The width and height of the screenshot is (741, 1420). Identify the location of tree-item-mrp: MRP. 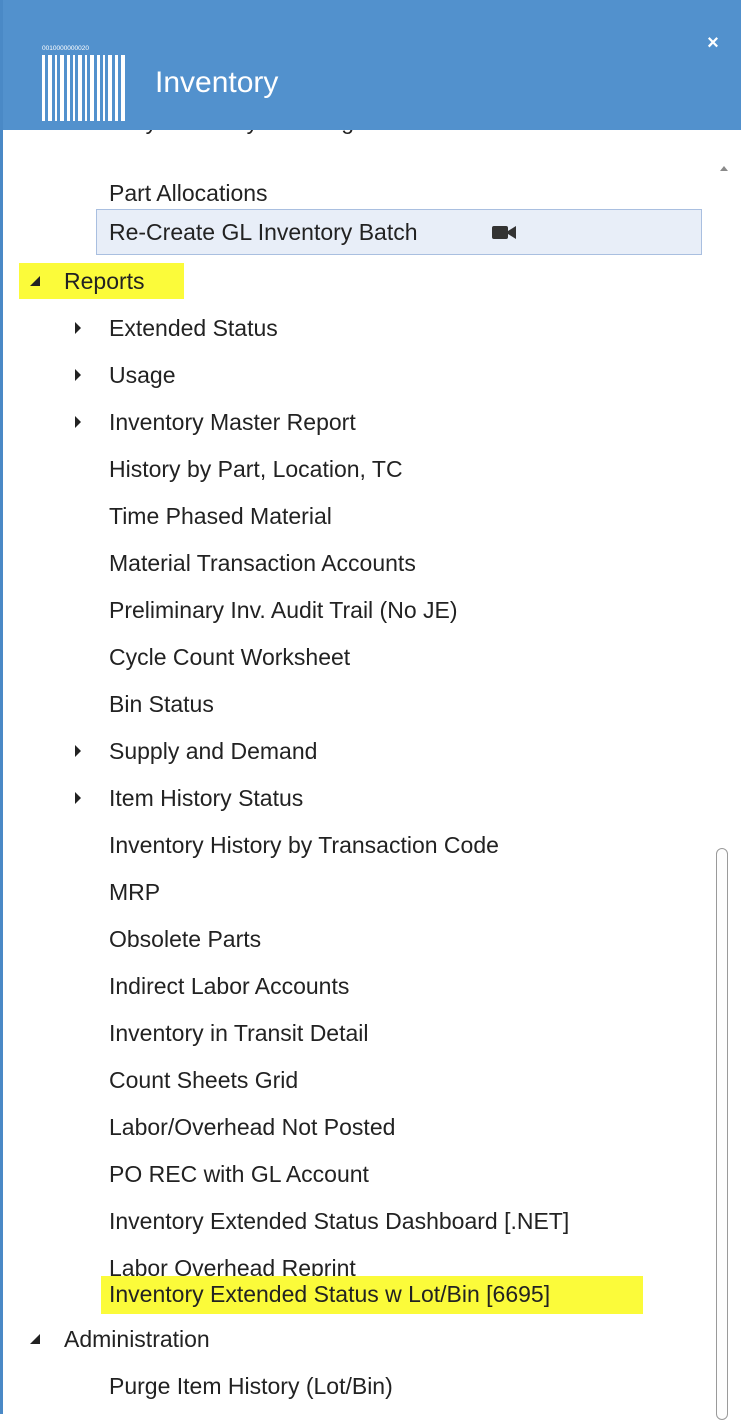
(134, 892).